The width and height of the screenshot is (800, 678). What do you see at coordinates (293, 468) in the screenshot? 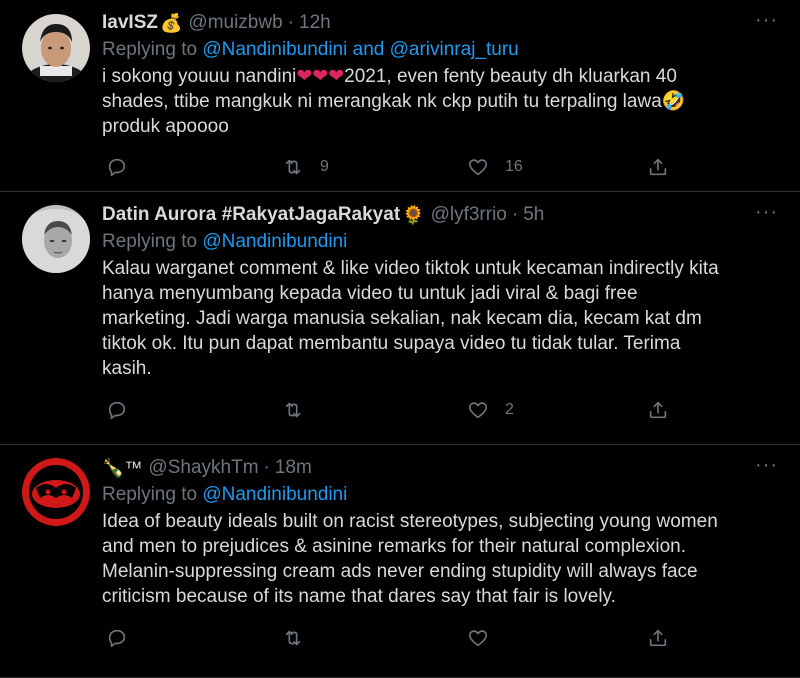
I see `timestamp: 18m` at bounding box center [293, 468].